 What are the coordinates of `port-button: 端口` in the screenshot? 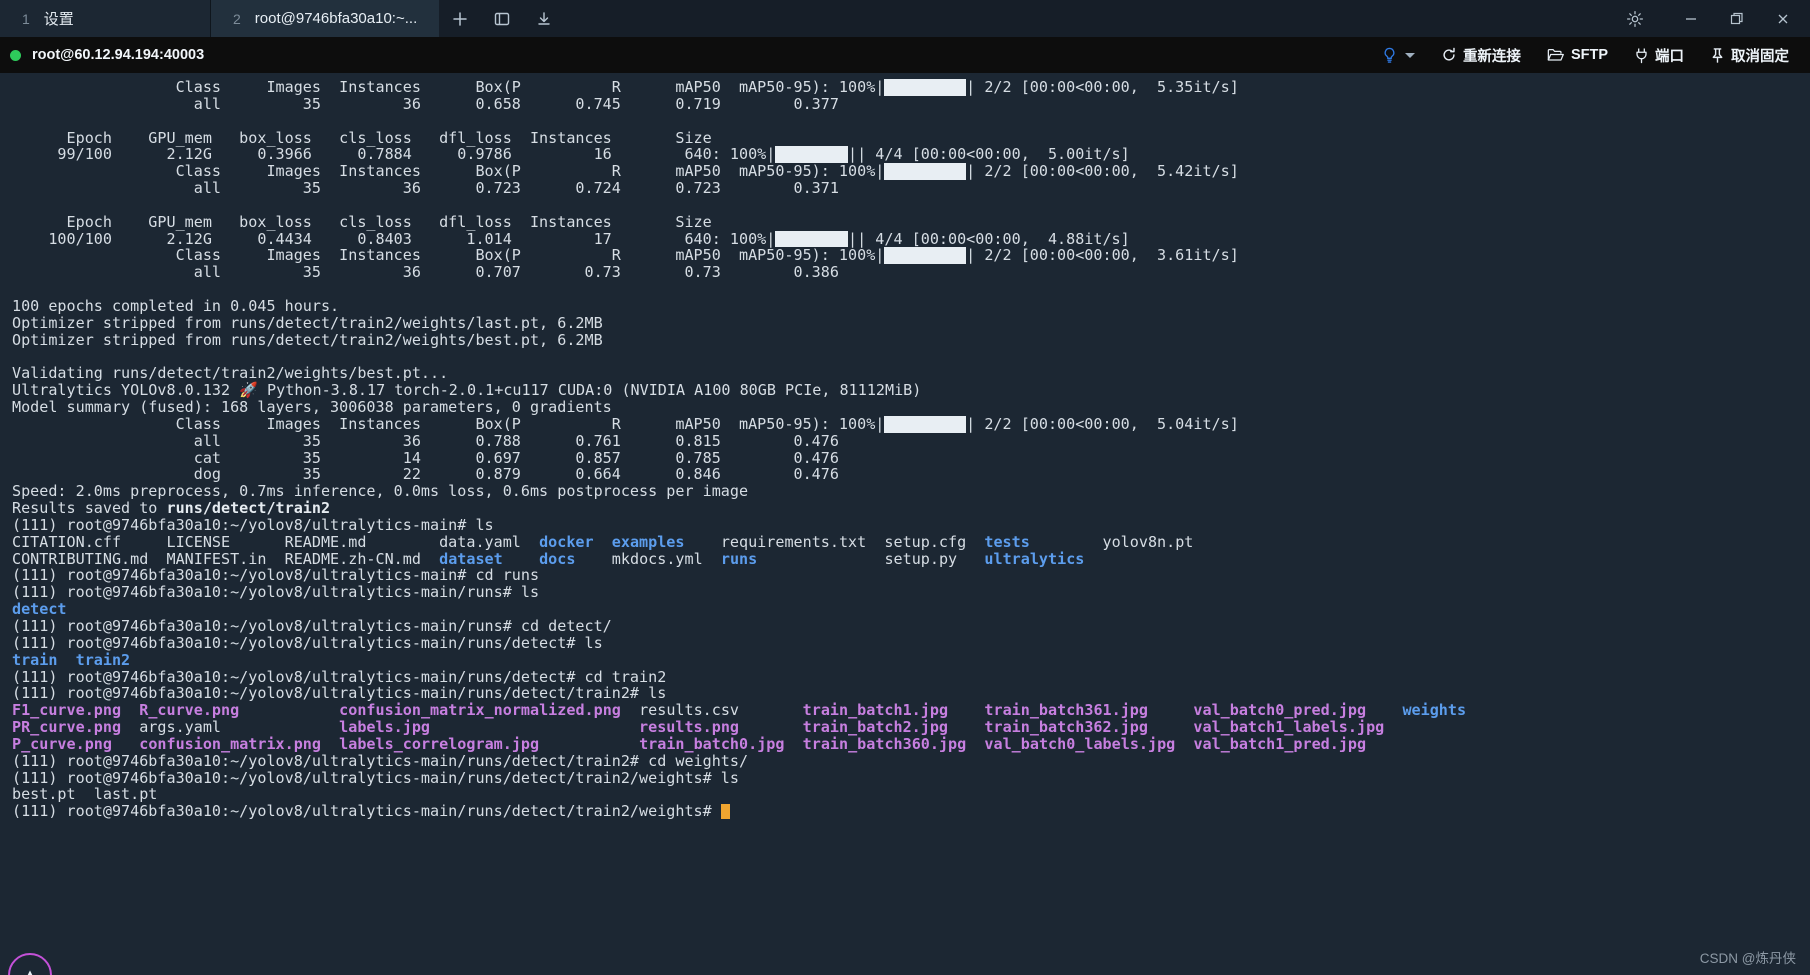 It's located at (1659, 55).